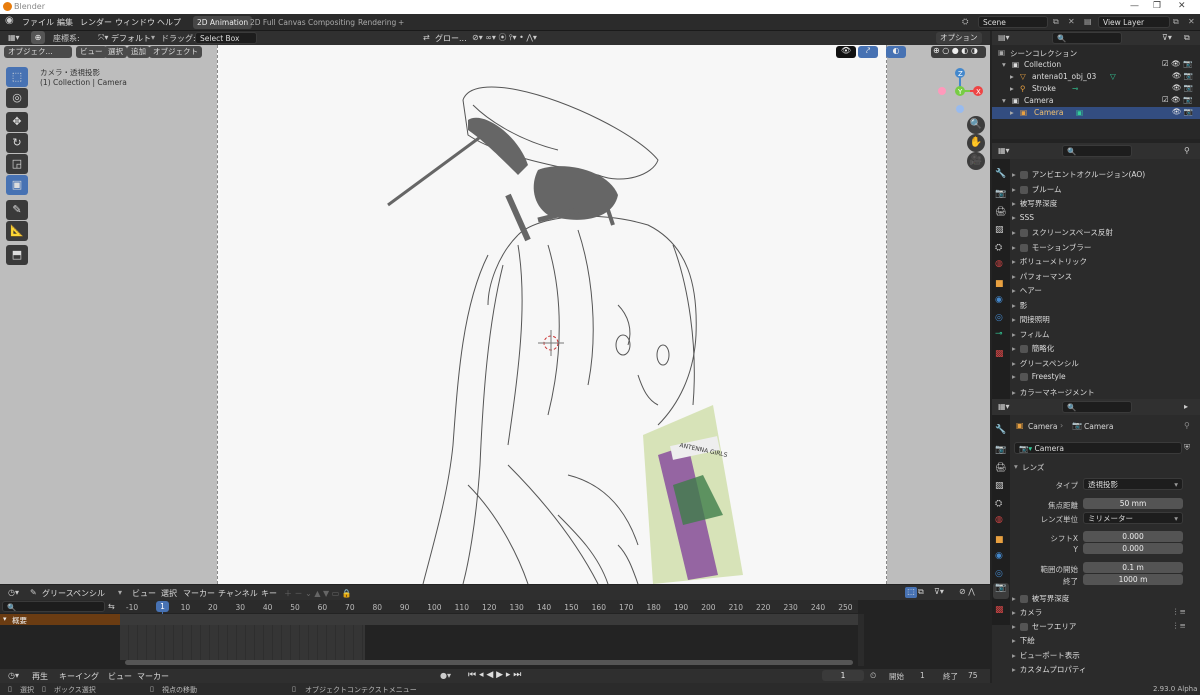 Image resolution: width=1200 pixels, height=695 pixels. What do you see at coordinates (973, 675) in the screenshot?
I see `end-frame-value: 75` at bounding box center [973, 675].